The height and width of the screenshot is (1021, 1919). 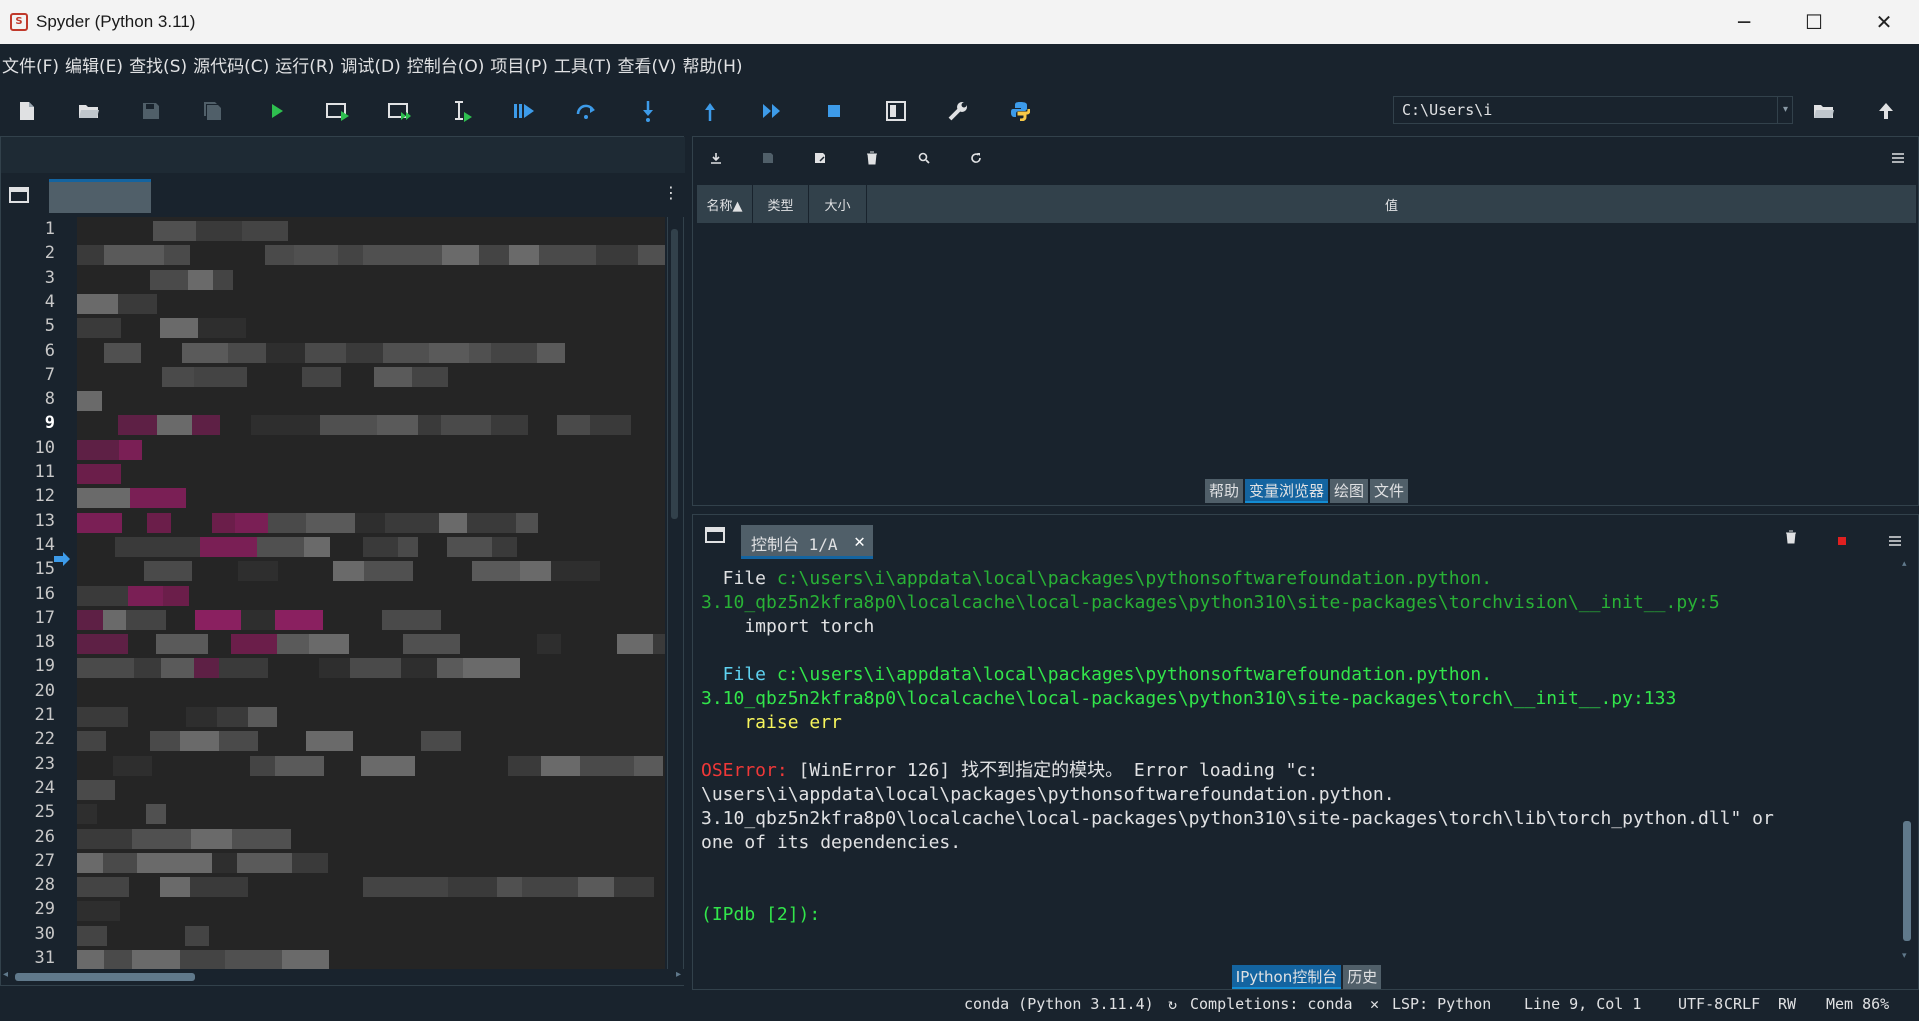 I want to click on editor-menu-icon: ⋮, so click(x=671, y=192).